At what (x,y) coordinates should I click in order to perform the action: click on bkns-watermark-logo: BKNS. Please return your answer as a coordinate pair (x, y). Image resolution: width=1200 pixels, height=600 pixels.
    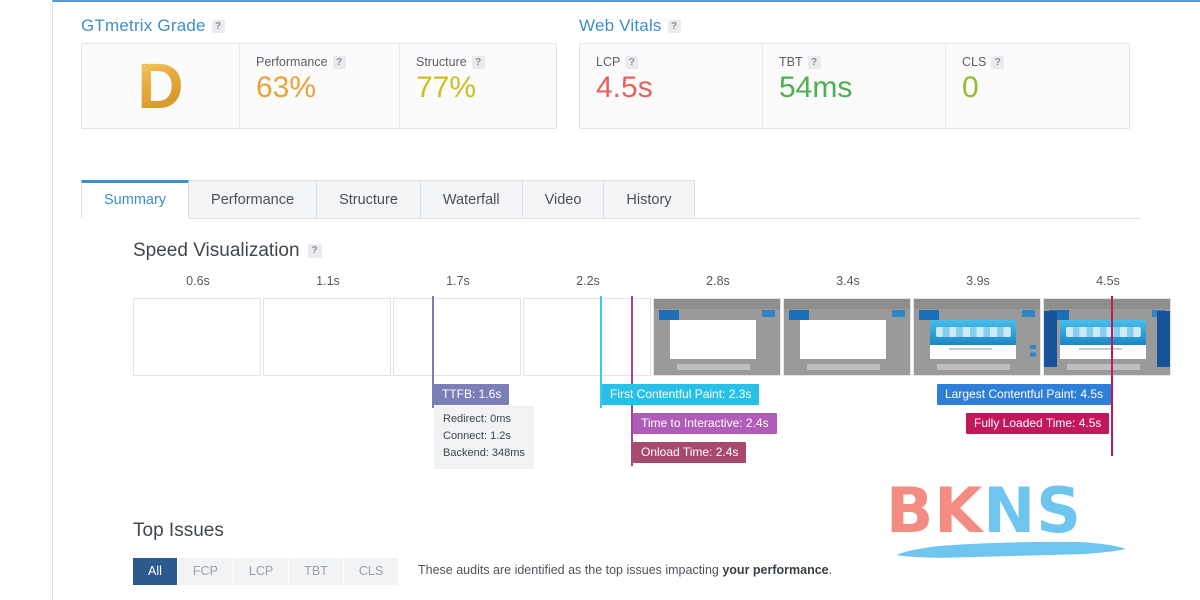
    Looking at the image, I should click on (1012, 519).